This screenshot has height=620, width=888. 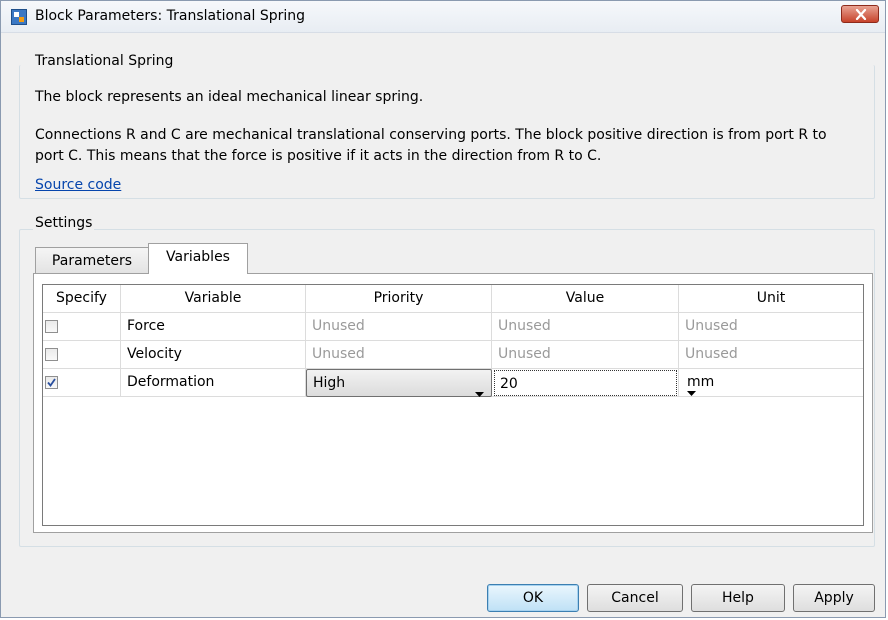 I want to click on specify-checkbox-force, so click(x=51, y=326).